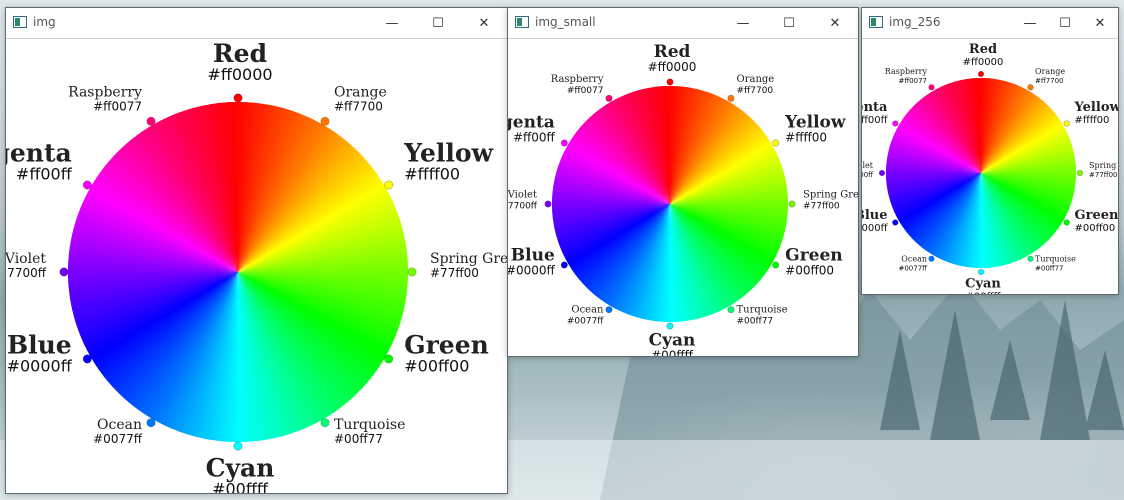 The image size is (1124, 500). Describe the element at coordinates (672, 67) in the screenshot. I see `hue-hex-label: #ff0000` at that location.